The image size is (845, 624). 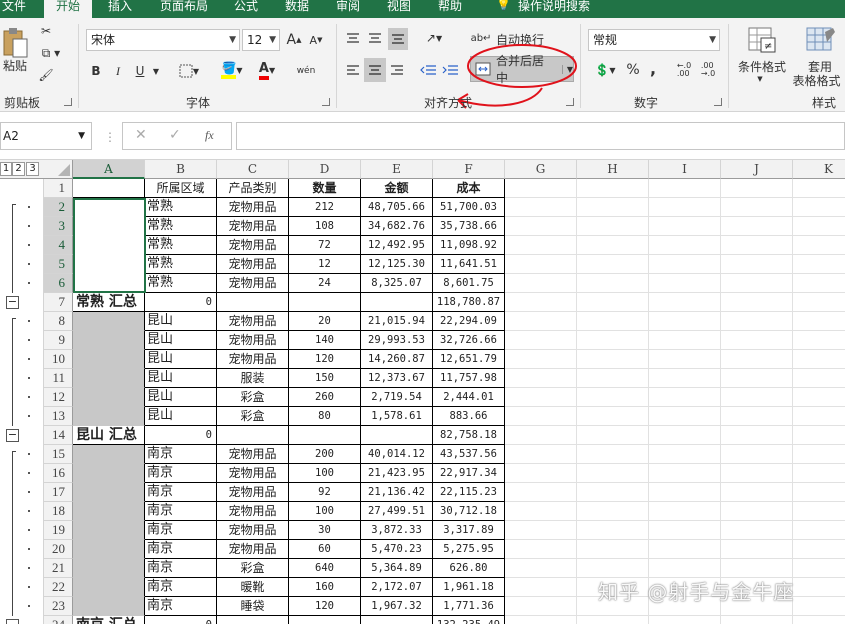 I want to click on cell-a12, so click(x=109, y=397).